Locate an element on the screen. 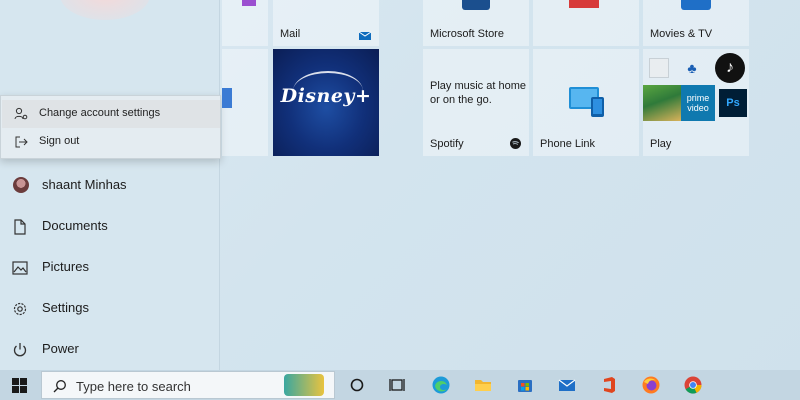 This screenshot has width=800, height=400. edge-icon is located at coordinates (441, 385).